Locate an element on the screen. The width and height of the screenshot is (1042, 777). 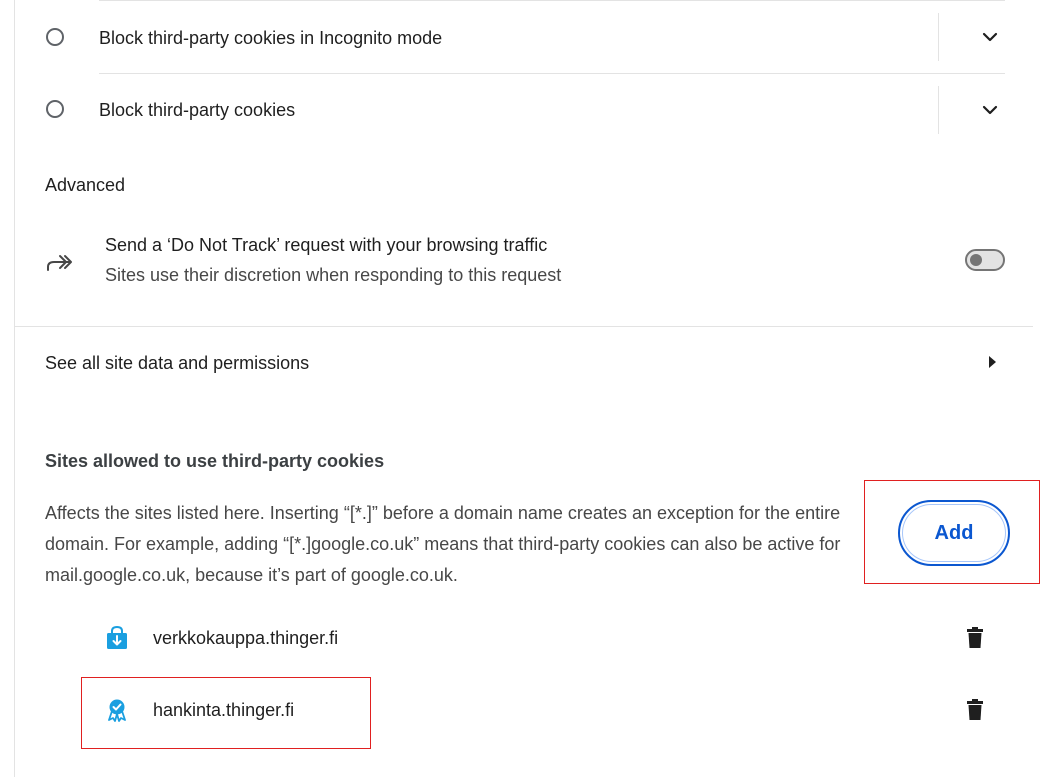
site-name: verkkokauppa.thinger.fi is located at coordinates (246, 638).